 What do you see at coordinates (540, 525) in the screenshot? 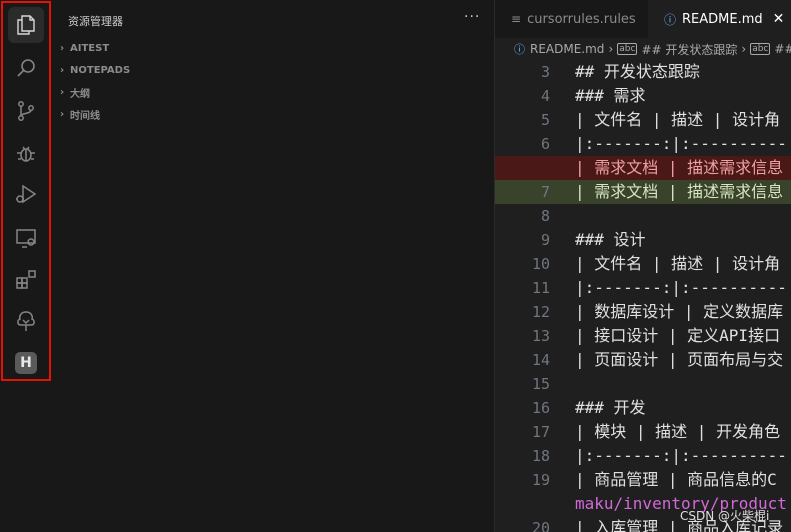
I see `line-number: 20` at bounding box center [540, 525].